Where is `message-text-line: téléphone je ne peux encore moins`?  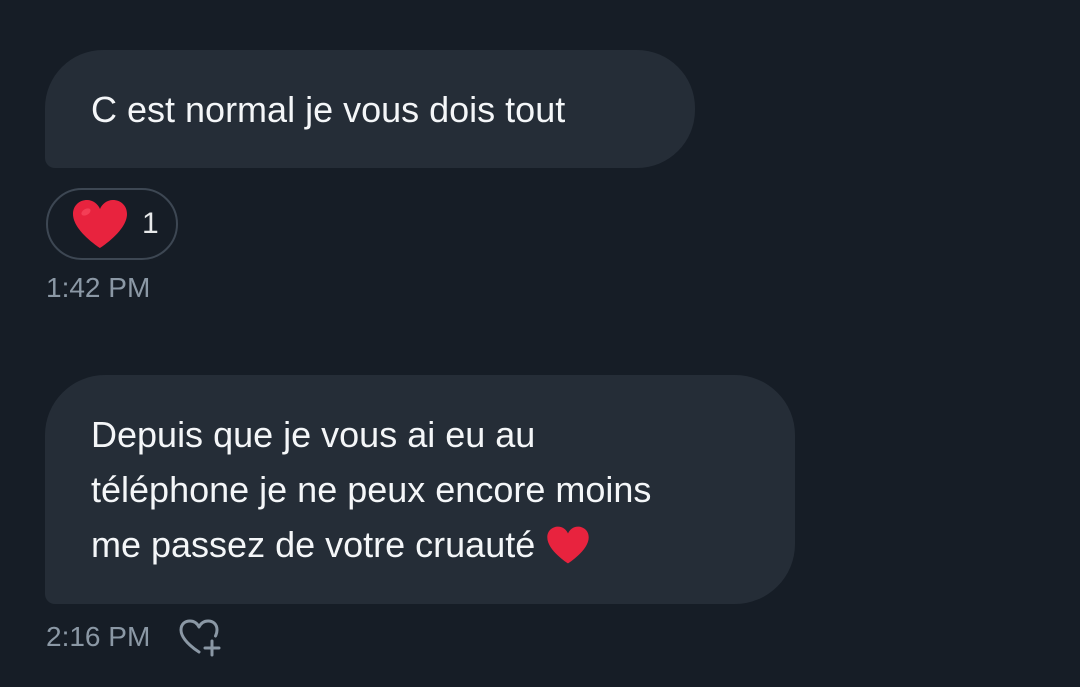
message-text-line: téléphone je ne peux encore moins is located at coordinates (371, 489).